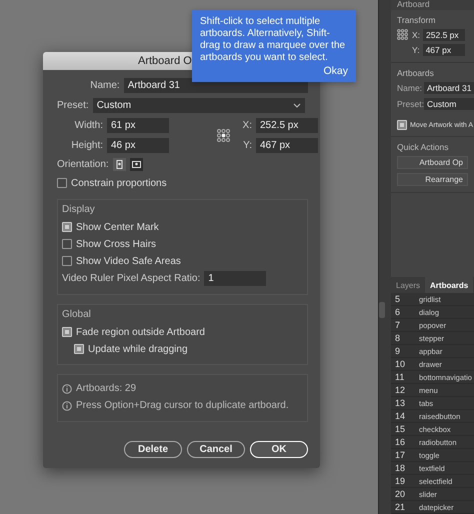 The height and width of the screenshot is (514, 474). What do you see at coordinates (140, 332) in the screenshot?
I see `checkbox-label: Fade region outside Artboard` at bounding box center [140, 332].